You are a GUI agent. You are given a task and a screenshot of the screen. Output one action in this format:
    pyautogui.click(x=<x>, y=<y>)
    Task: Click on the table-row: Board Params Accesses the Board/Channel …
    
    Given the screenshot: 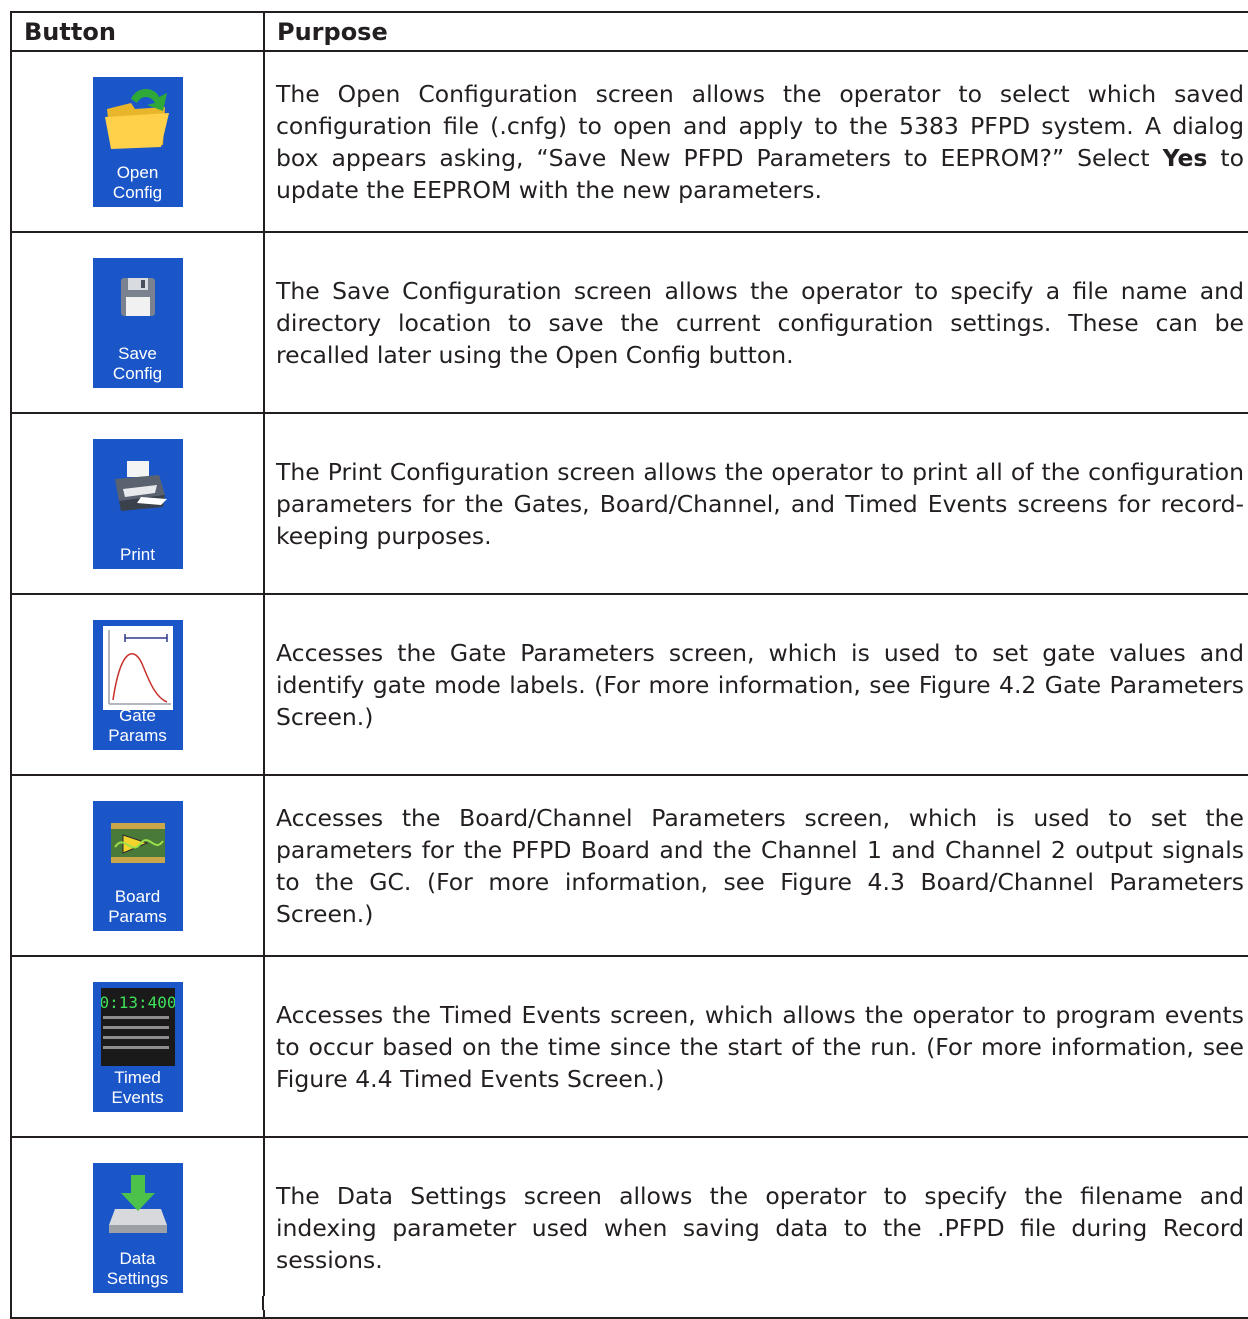 What is the action you would take?
    pyautogui.click(x=629, y=865)
    